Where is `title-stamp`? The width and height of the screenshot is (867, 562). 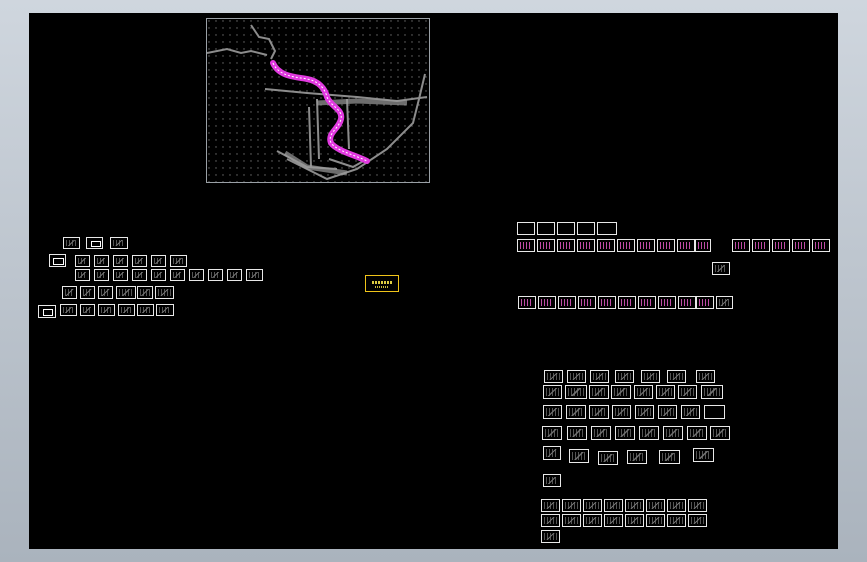 title-stamp is located at coordinates (382, 283).